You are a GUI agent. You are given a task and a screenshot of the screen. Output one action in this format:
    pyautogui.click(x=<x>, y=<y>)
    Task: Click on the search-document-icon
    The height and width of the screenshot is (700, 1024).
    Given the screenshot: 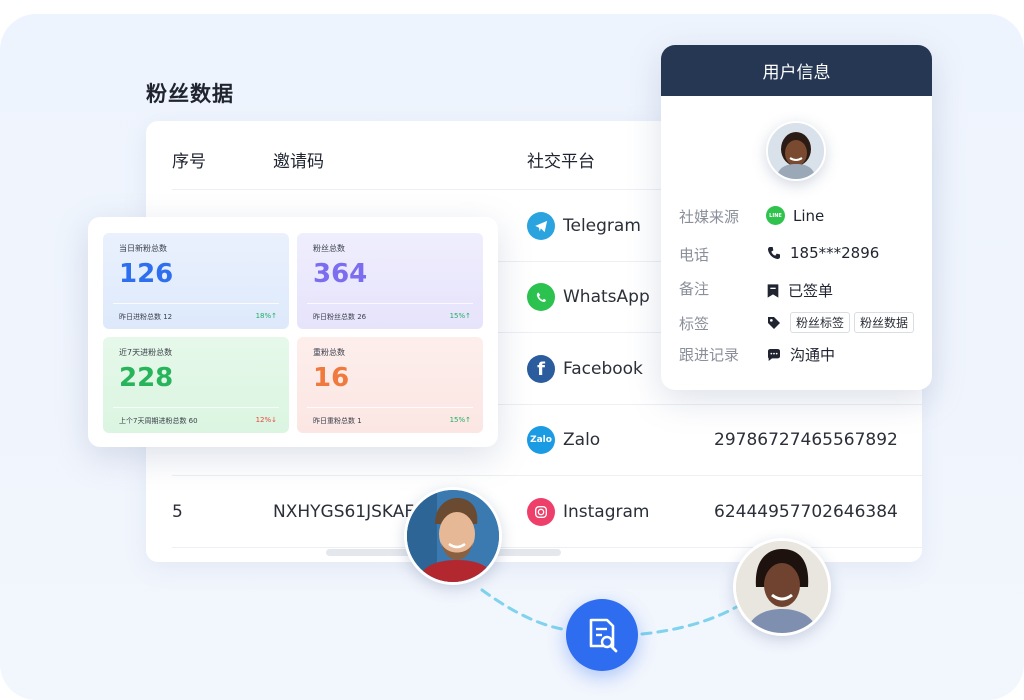 What is the action you would take?
    pyautogui.click(x=602, y=635)
    